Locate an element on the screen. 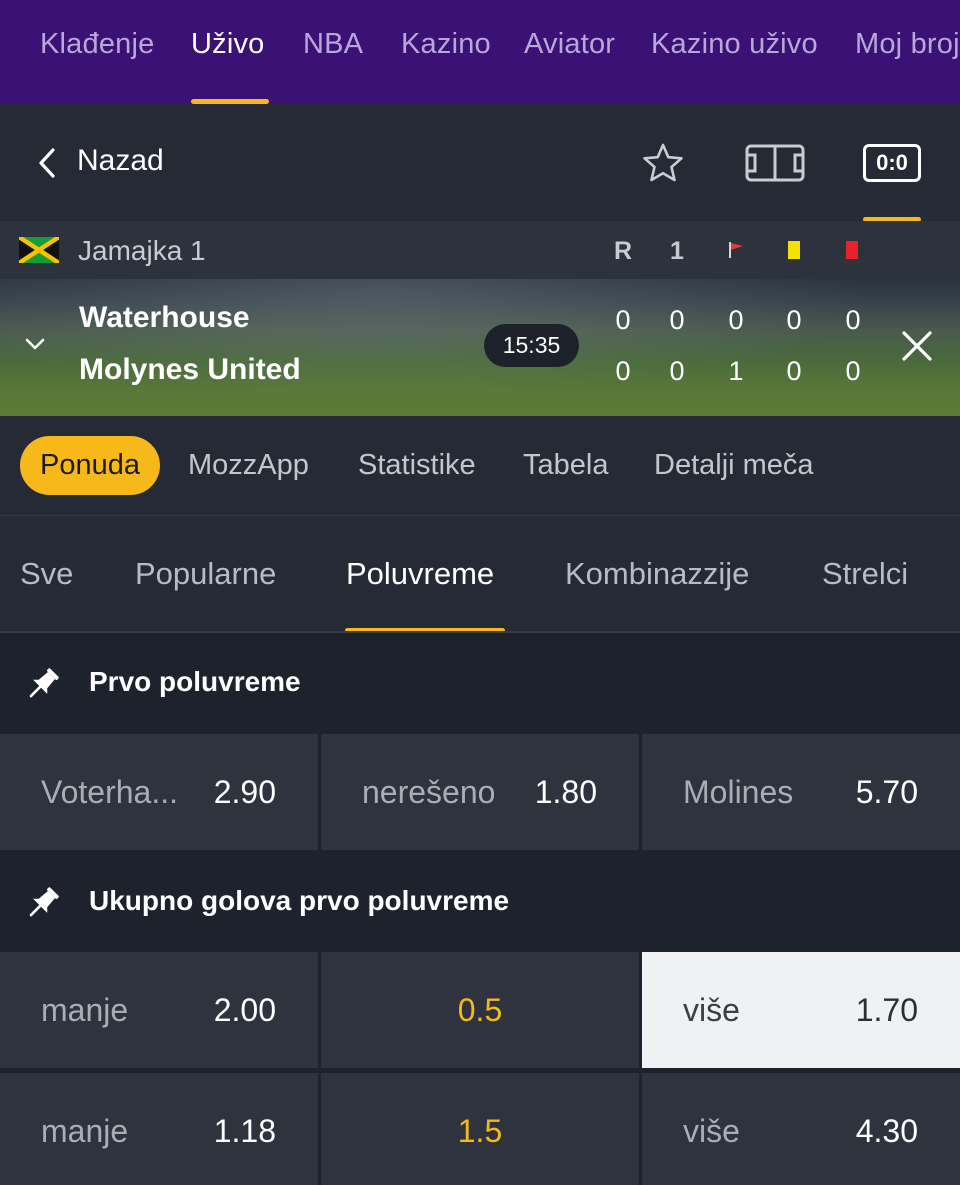  odds-value: 1.80 is located at coordinates (565, 792).